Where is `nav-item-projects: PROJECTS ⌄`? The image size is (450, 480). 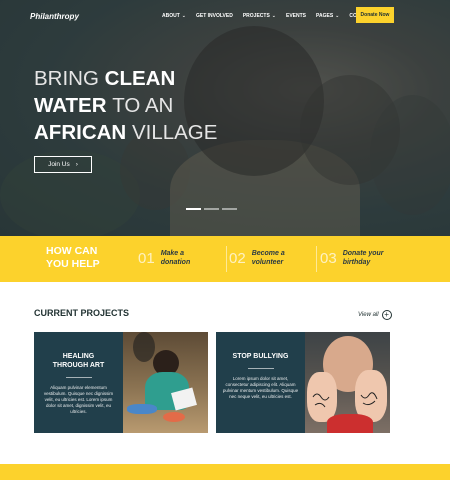 nav-item-projects: PROJECTS ⌄ is located at coordinates (259, 16).